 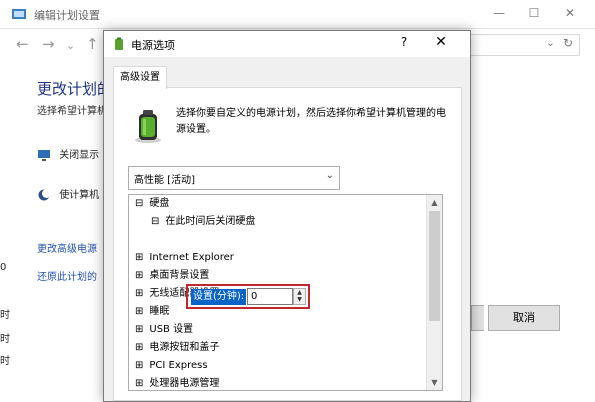 What do you see at coordinates (568, 43) in the screenshot?
I see `refresh-icon: ↻` at bounding box center [568, 43].